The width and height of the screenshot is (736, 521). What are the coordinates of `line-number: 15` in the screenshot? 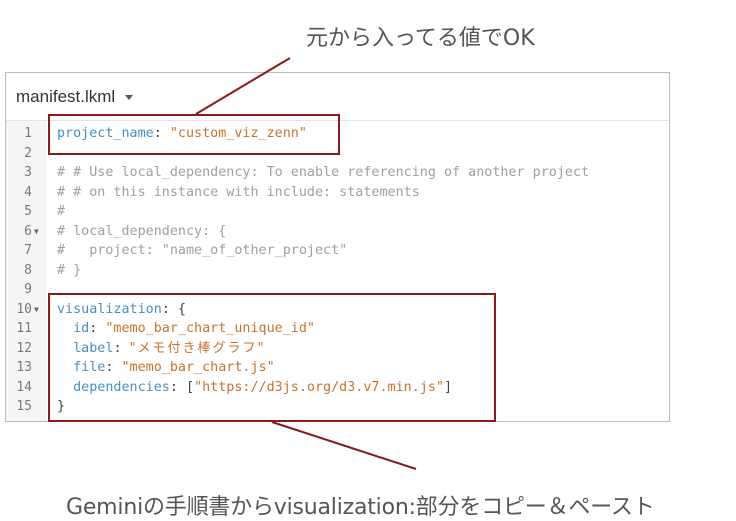 It's located at (24, 406).